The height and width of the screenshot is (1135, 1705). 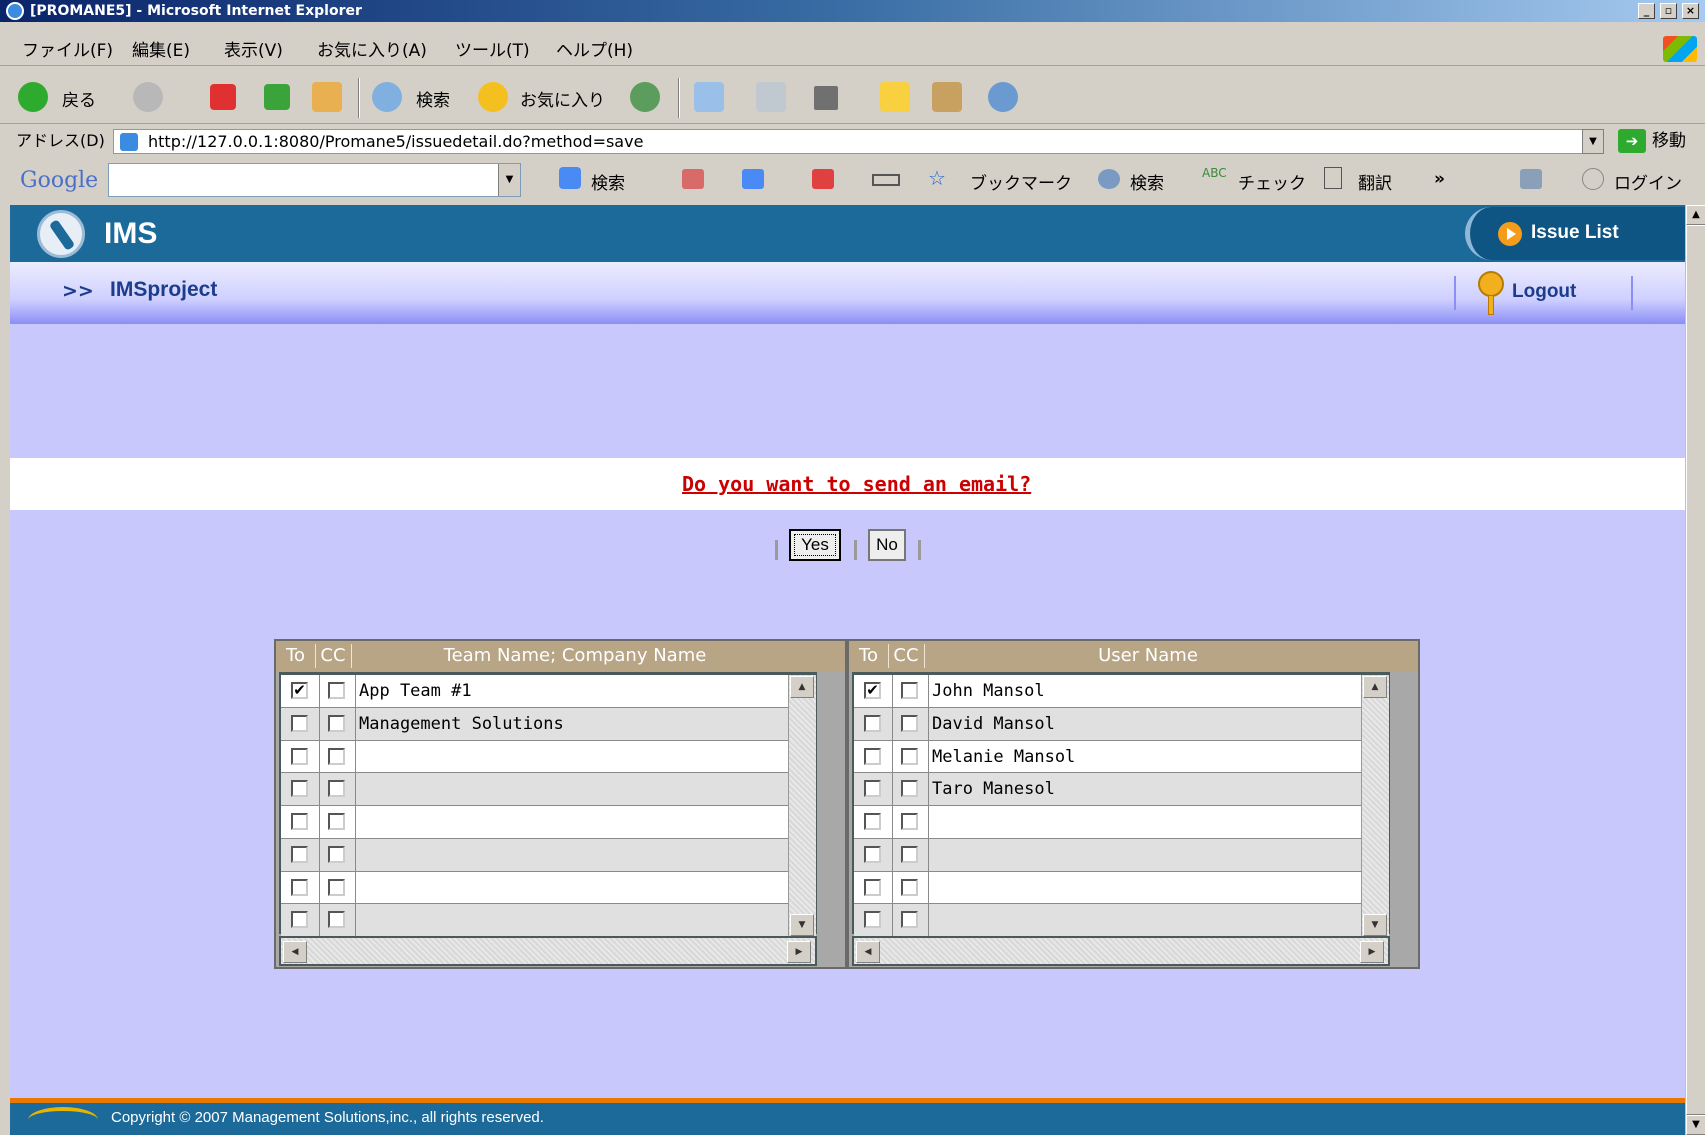 I want to click on site-search-icon, so click(x=1109, y=179).